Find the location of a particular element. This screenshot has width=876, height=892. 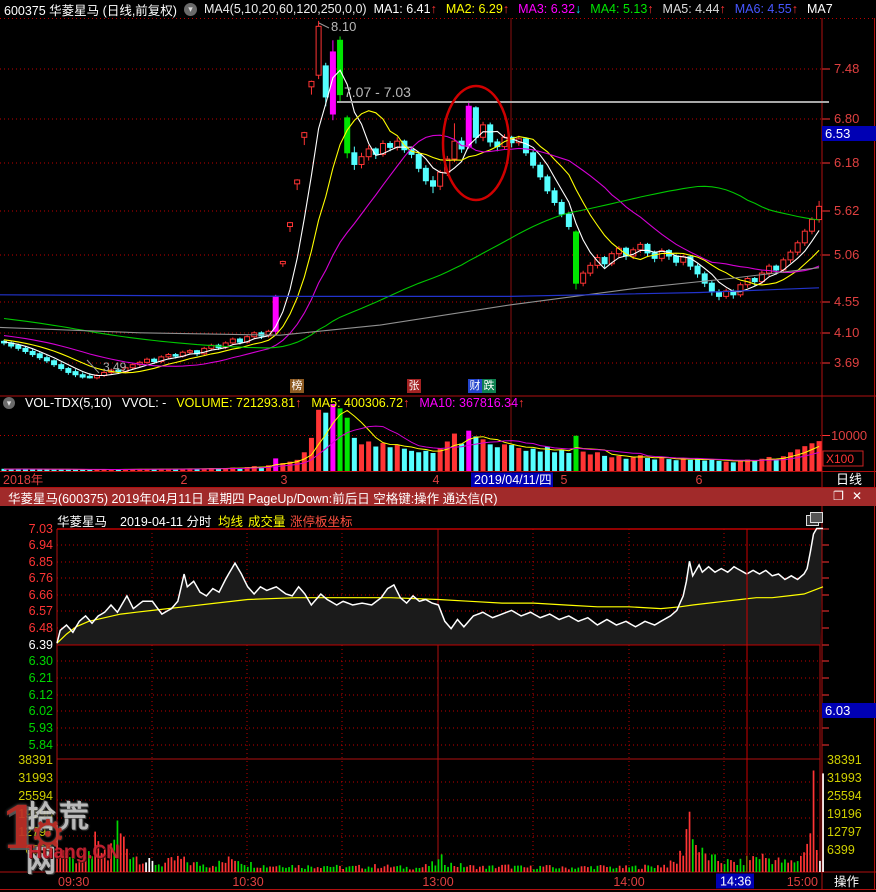

info-mine-badge: 跌 is located at coordinates (489, 386).